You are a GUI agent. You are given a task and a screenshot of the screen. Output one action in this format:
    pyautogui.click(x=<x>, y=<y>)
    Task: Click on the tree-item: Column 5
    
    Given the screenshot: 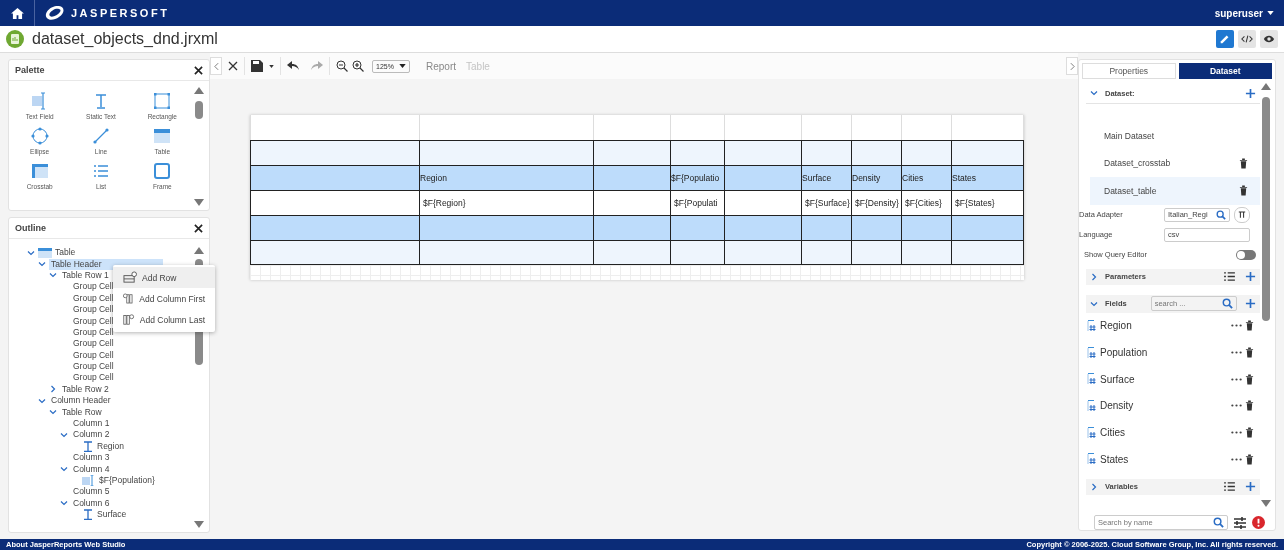 What is the action you would take?
    pyautogui.click(x=91, y=492)
    